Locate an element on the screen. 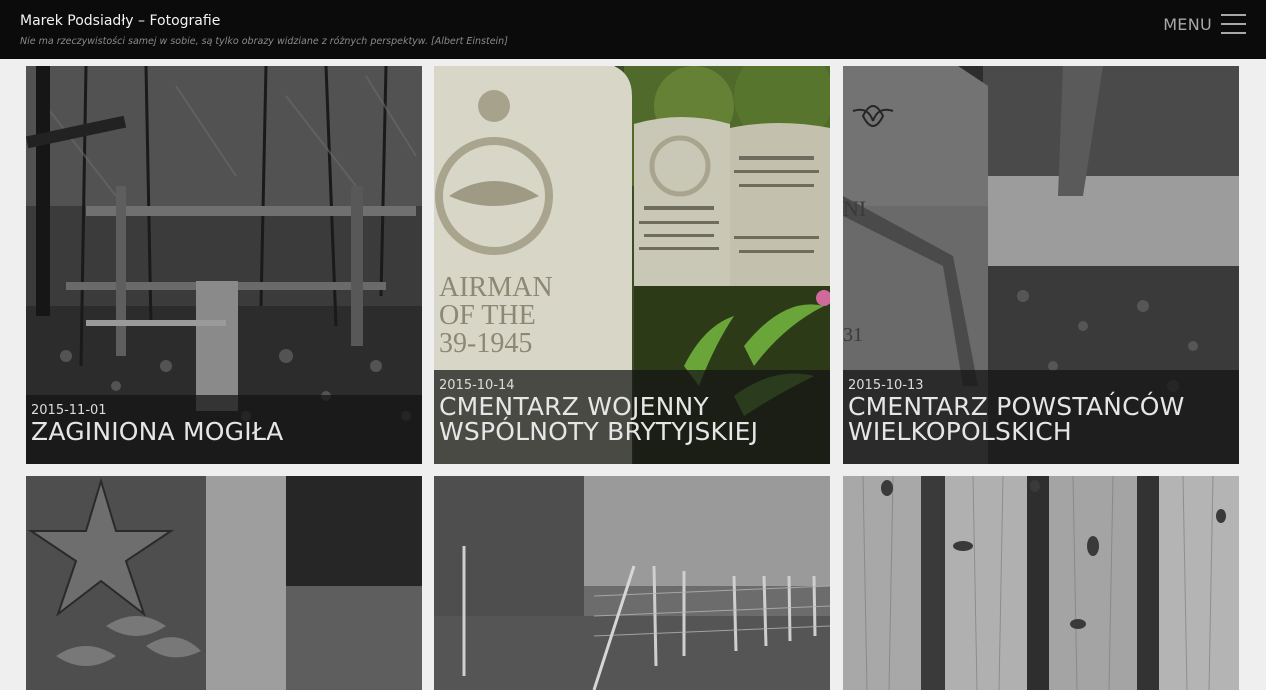 This screenshot has width=1266, height=690. site-title: Marek Podsiadły – Fotografie is located at coordinates (120, 21).